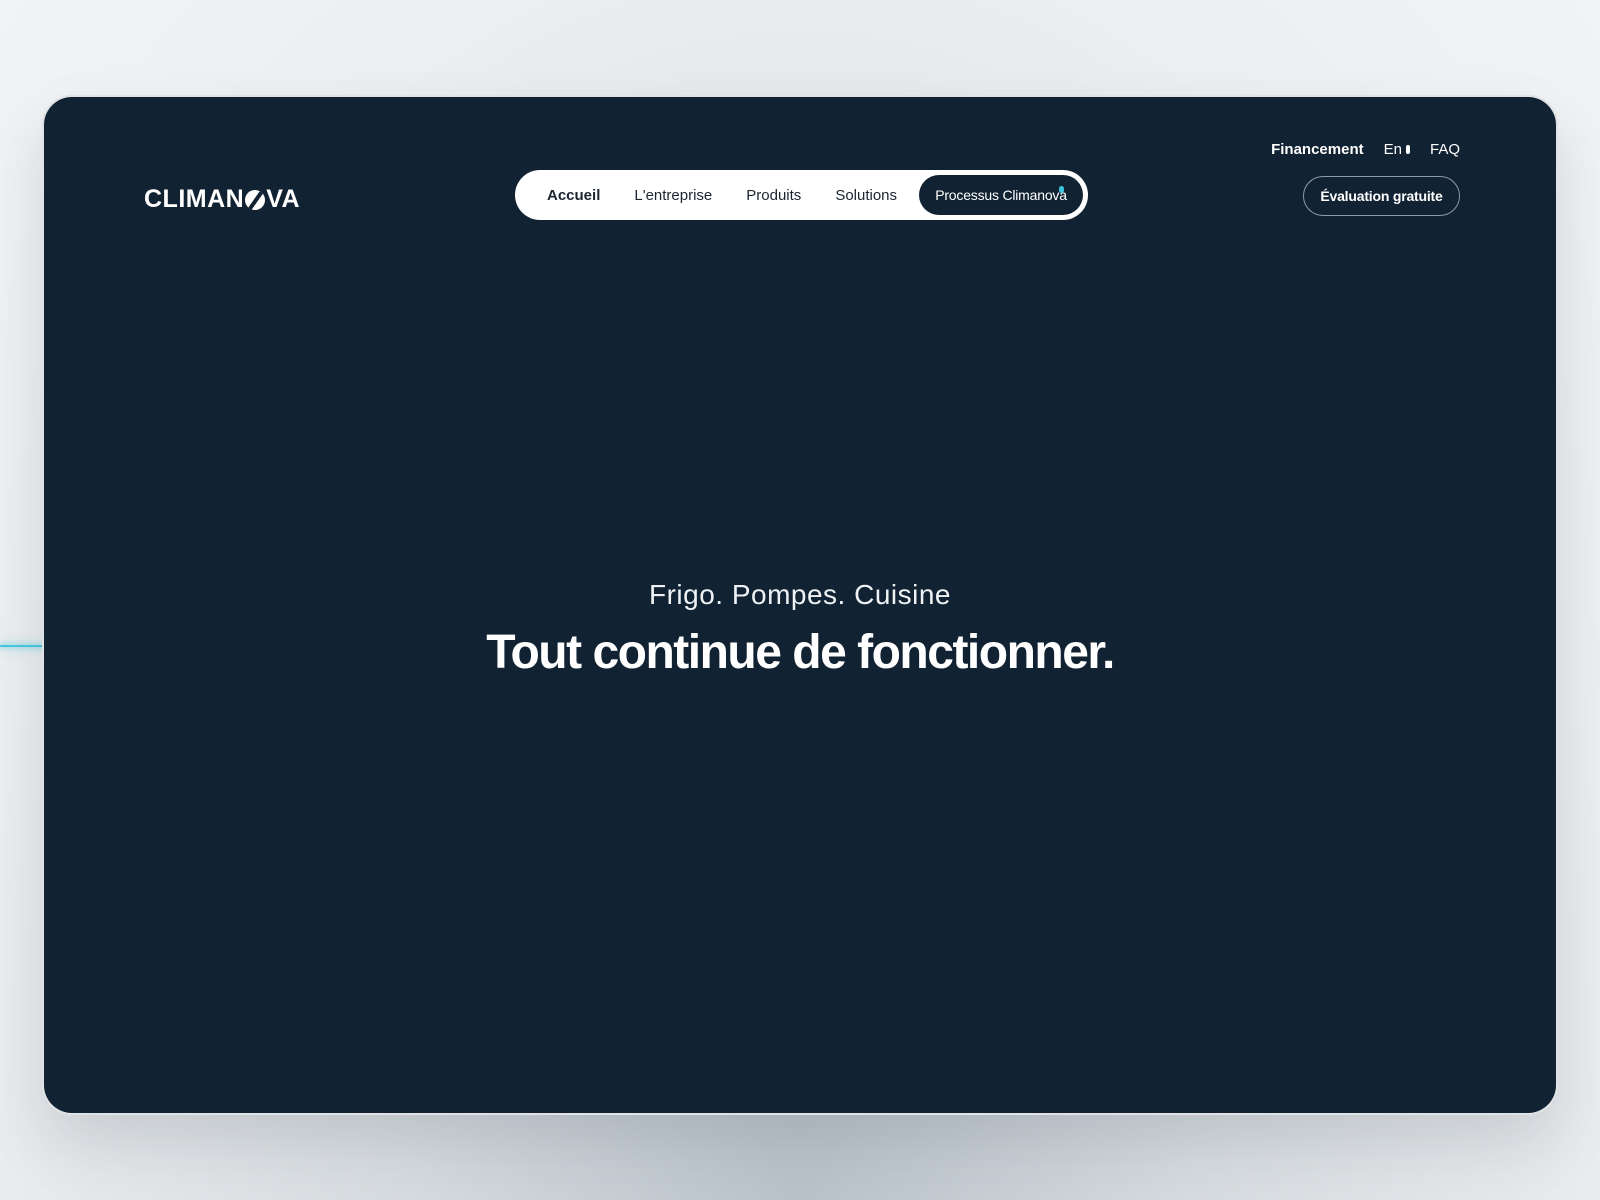 The image size is (1600, 1200). Describe the element at coordinates (1365, 149) in the screenshot. I see `top-links: Financement En FAQ` at that location.